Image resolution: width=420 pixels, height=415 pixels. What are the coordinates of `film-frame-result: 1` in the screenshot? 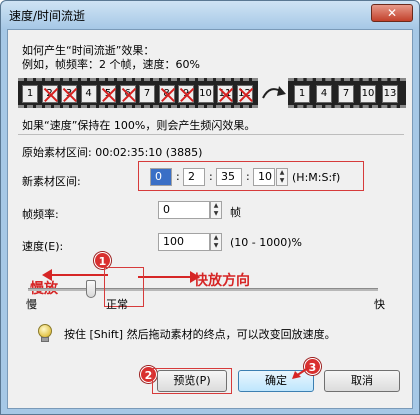 It's located at (302, 94).